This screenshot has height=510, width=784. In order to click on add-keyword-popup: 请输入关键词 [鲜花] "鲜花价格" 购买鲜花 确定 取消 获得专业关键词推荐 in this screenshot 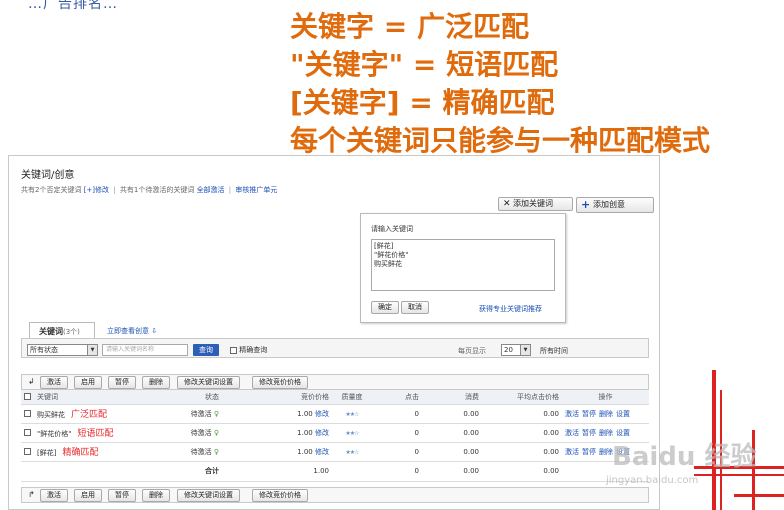, I will do `click(463, 268)`.